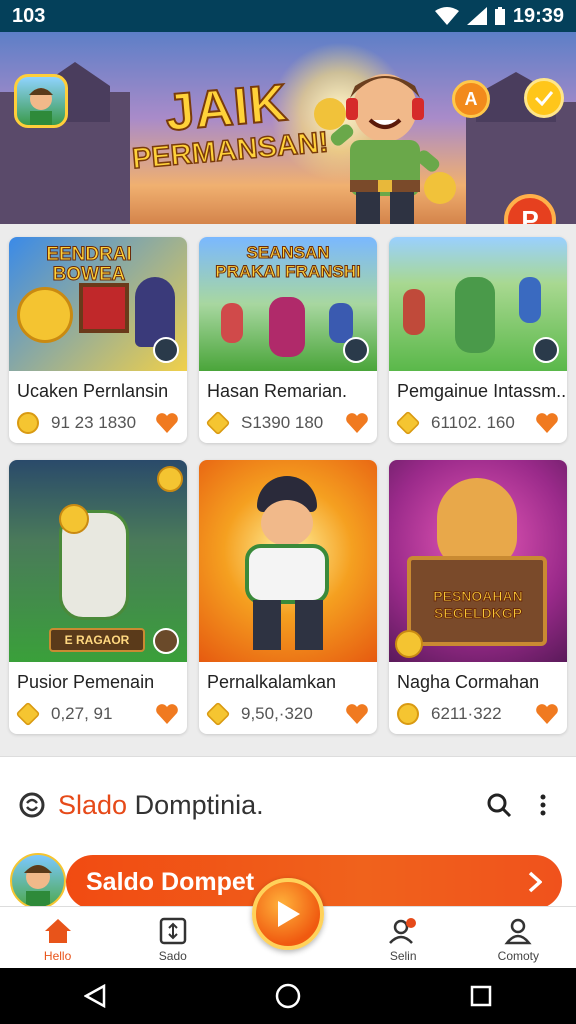  I want to click on game-card: E RAGAOR Pusior Pemenain 0,27, 91, so click(98, 597).